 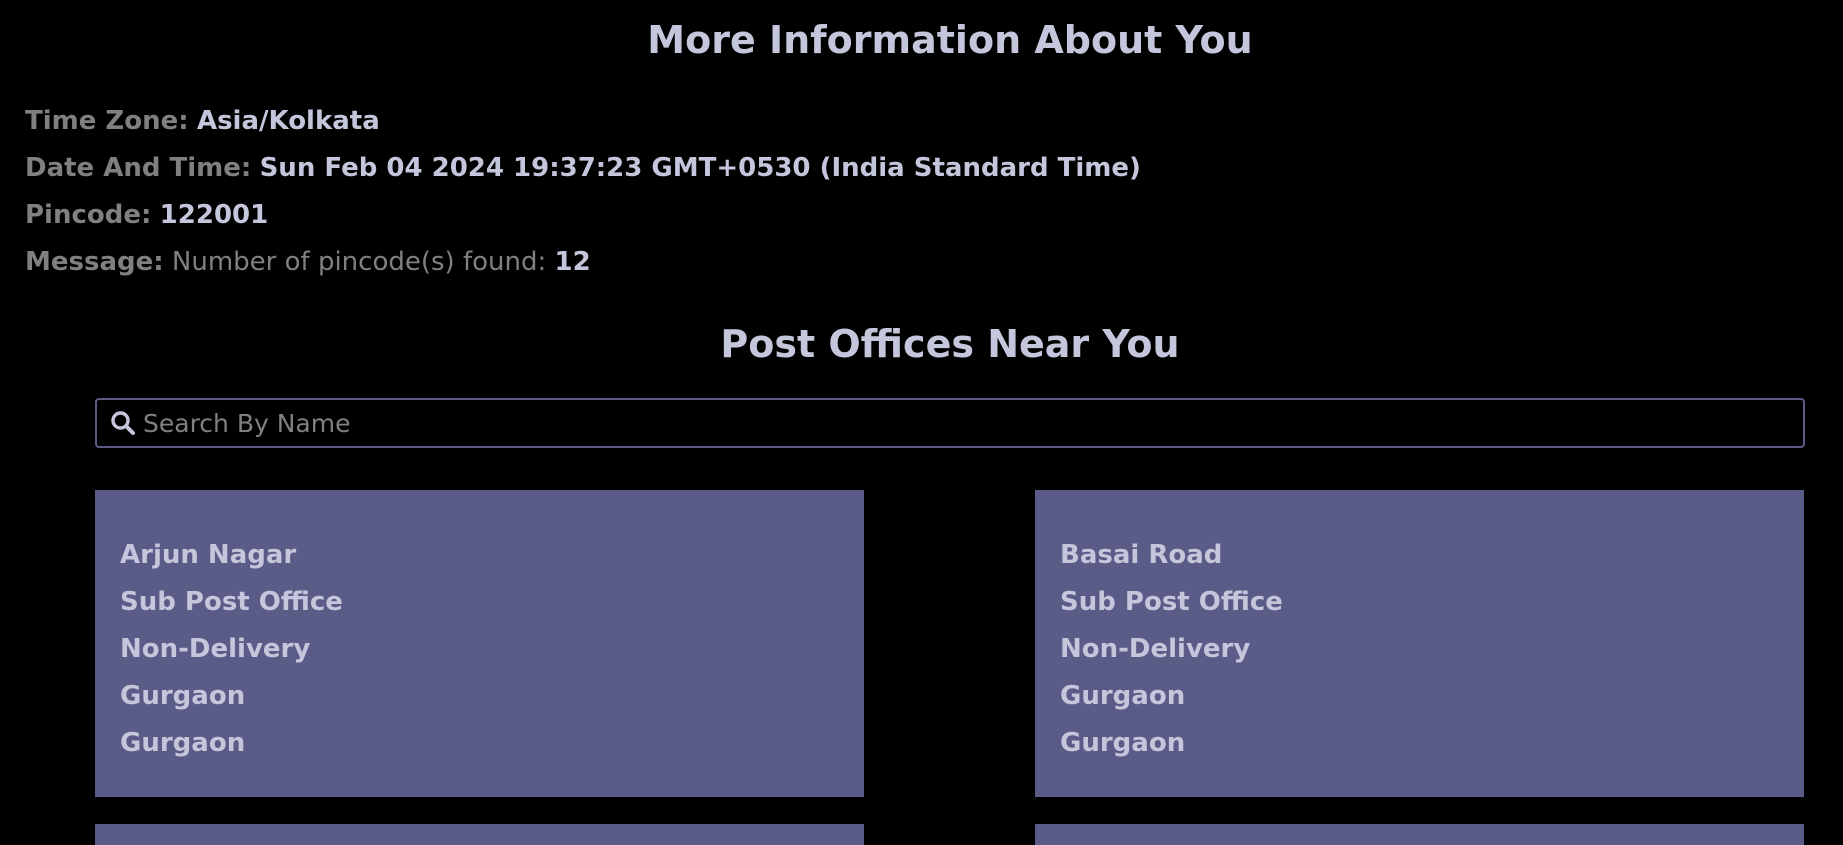 I want to click on search-box, so click(x=950, y=423).